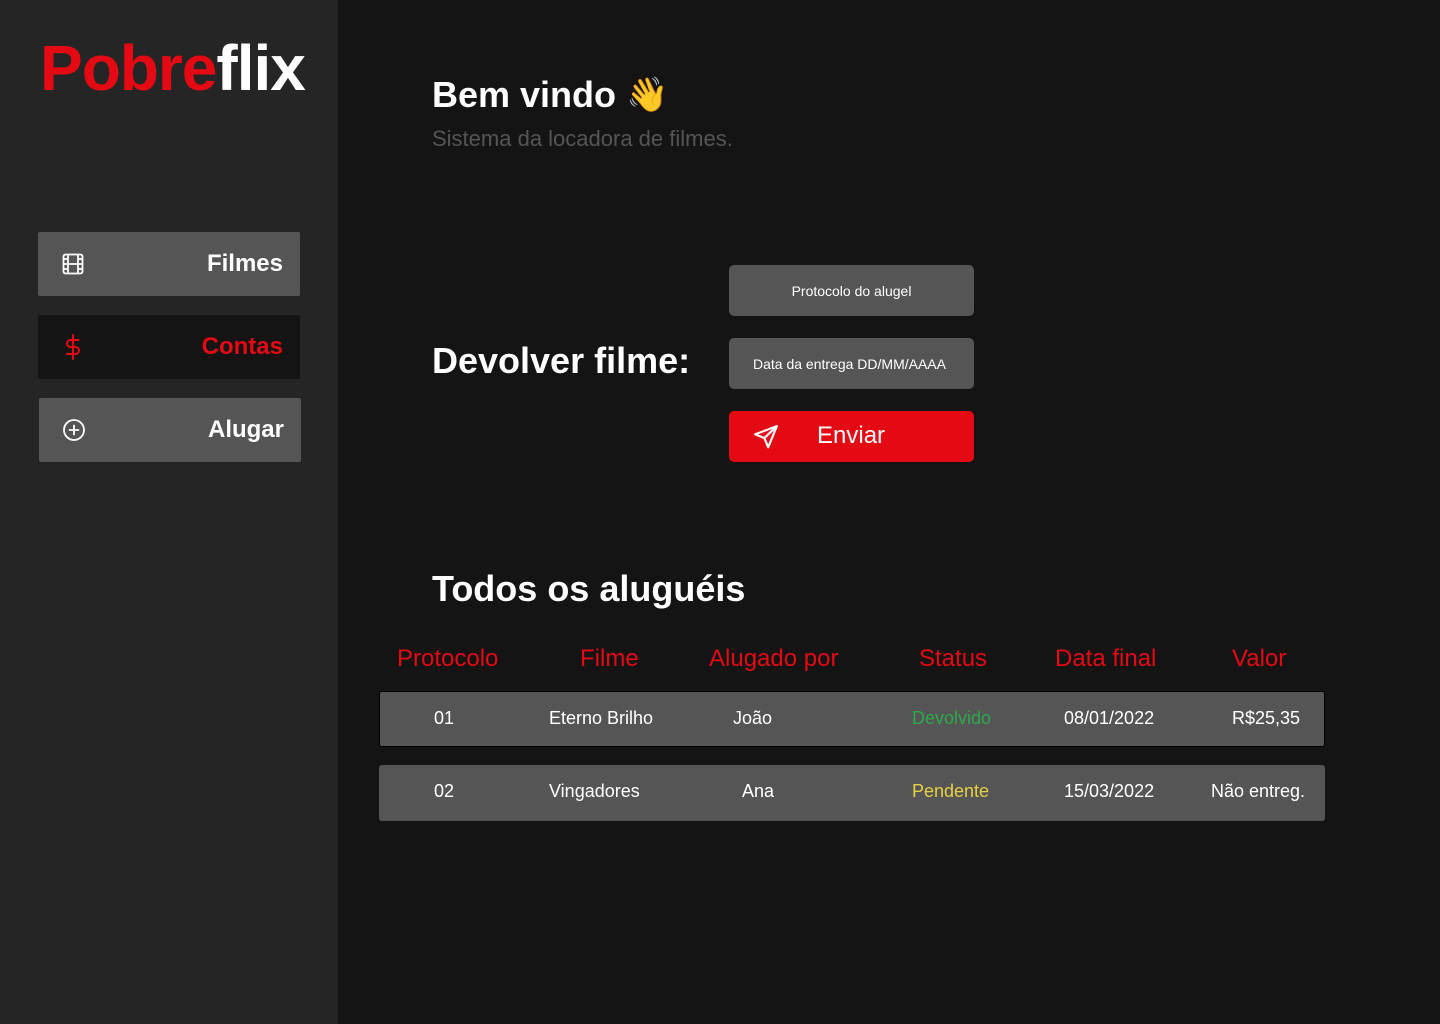 This screenshot has width=1440, height=1024. I want to click on cell-status: Devolvido, so click(952, 718).